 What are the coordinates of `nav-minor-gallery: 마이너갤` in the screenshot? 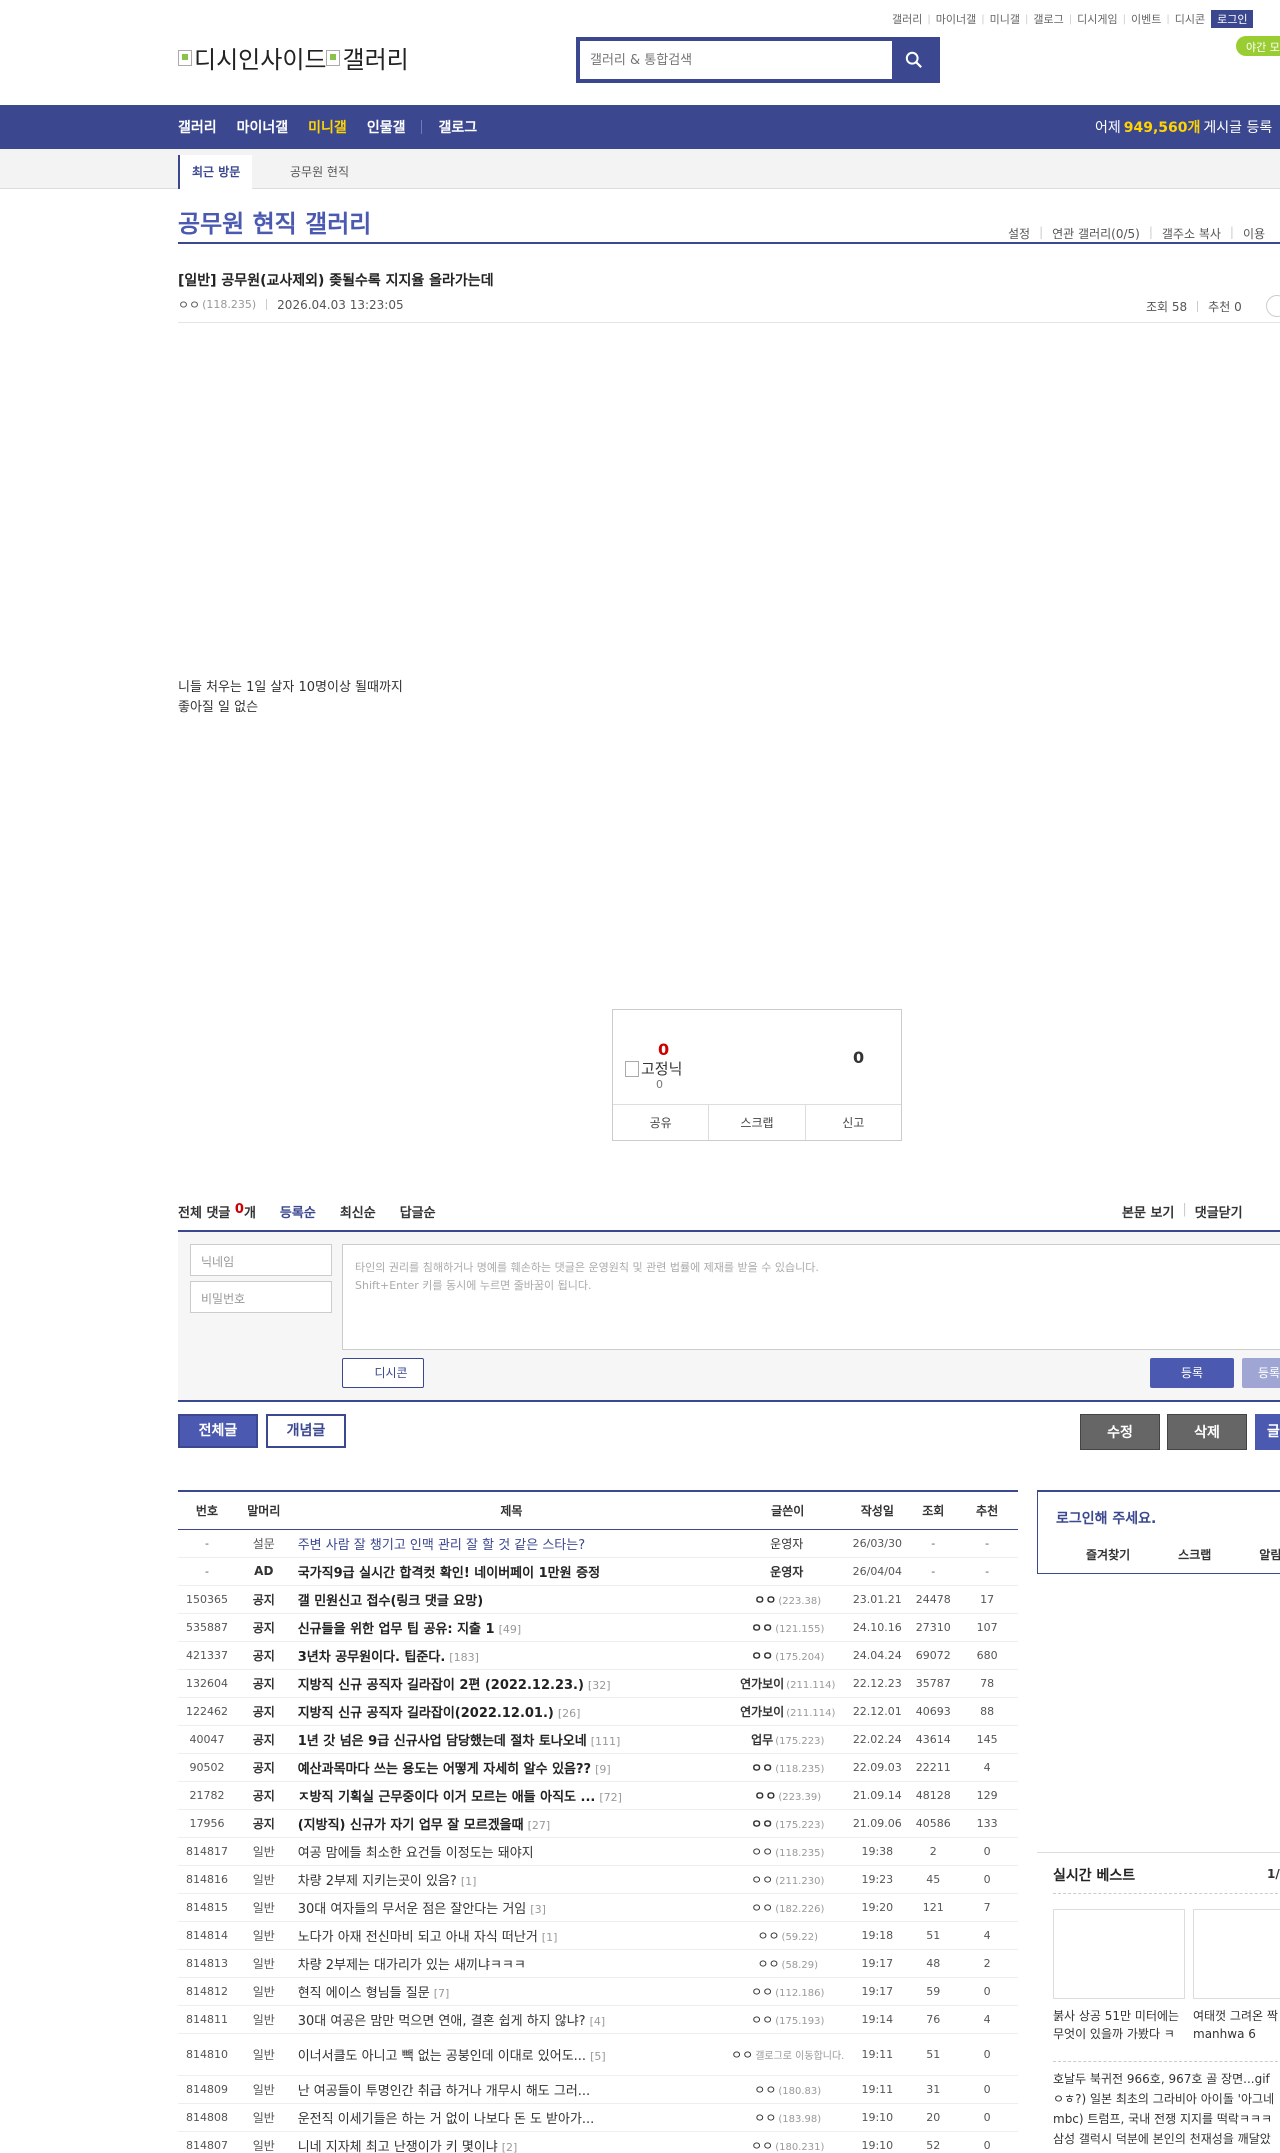 It's located at (263, 127).